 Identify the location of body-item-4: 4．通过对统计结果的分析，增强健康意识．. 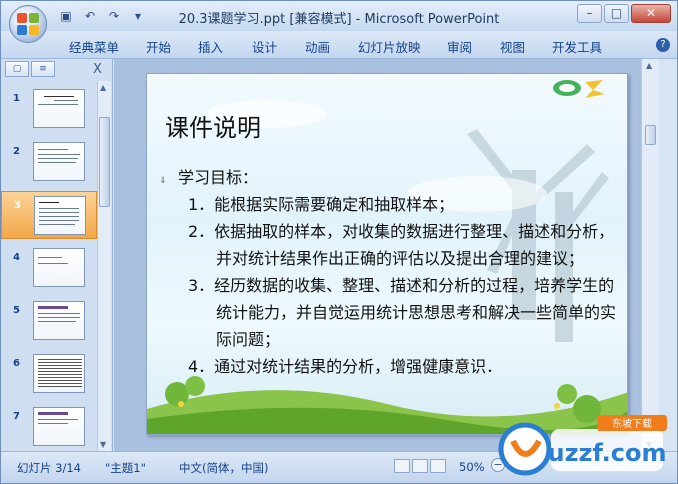
(345, 366).